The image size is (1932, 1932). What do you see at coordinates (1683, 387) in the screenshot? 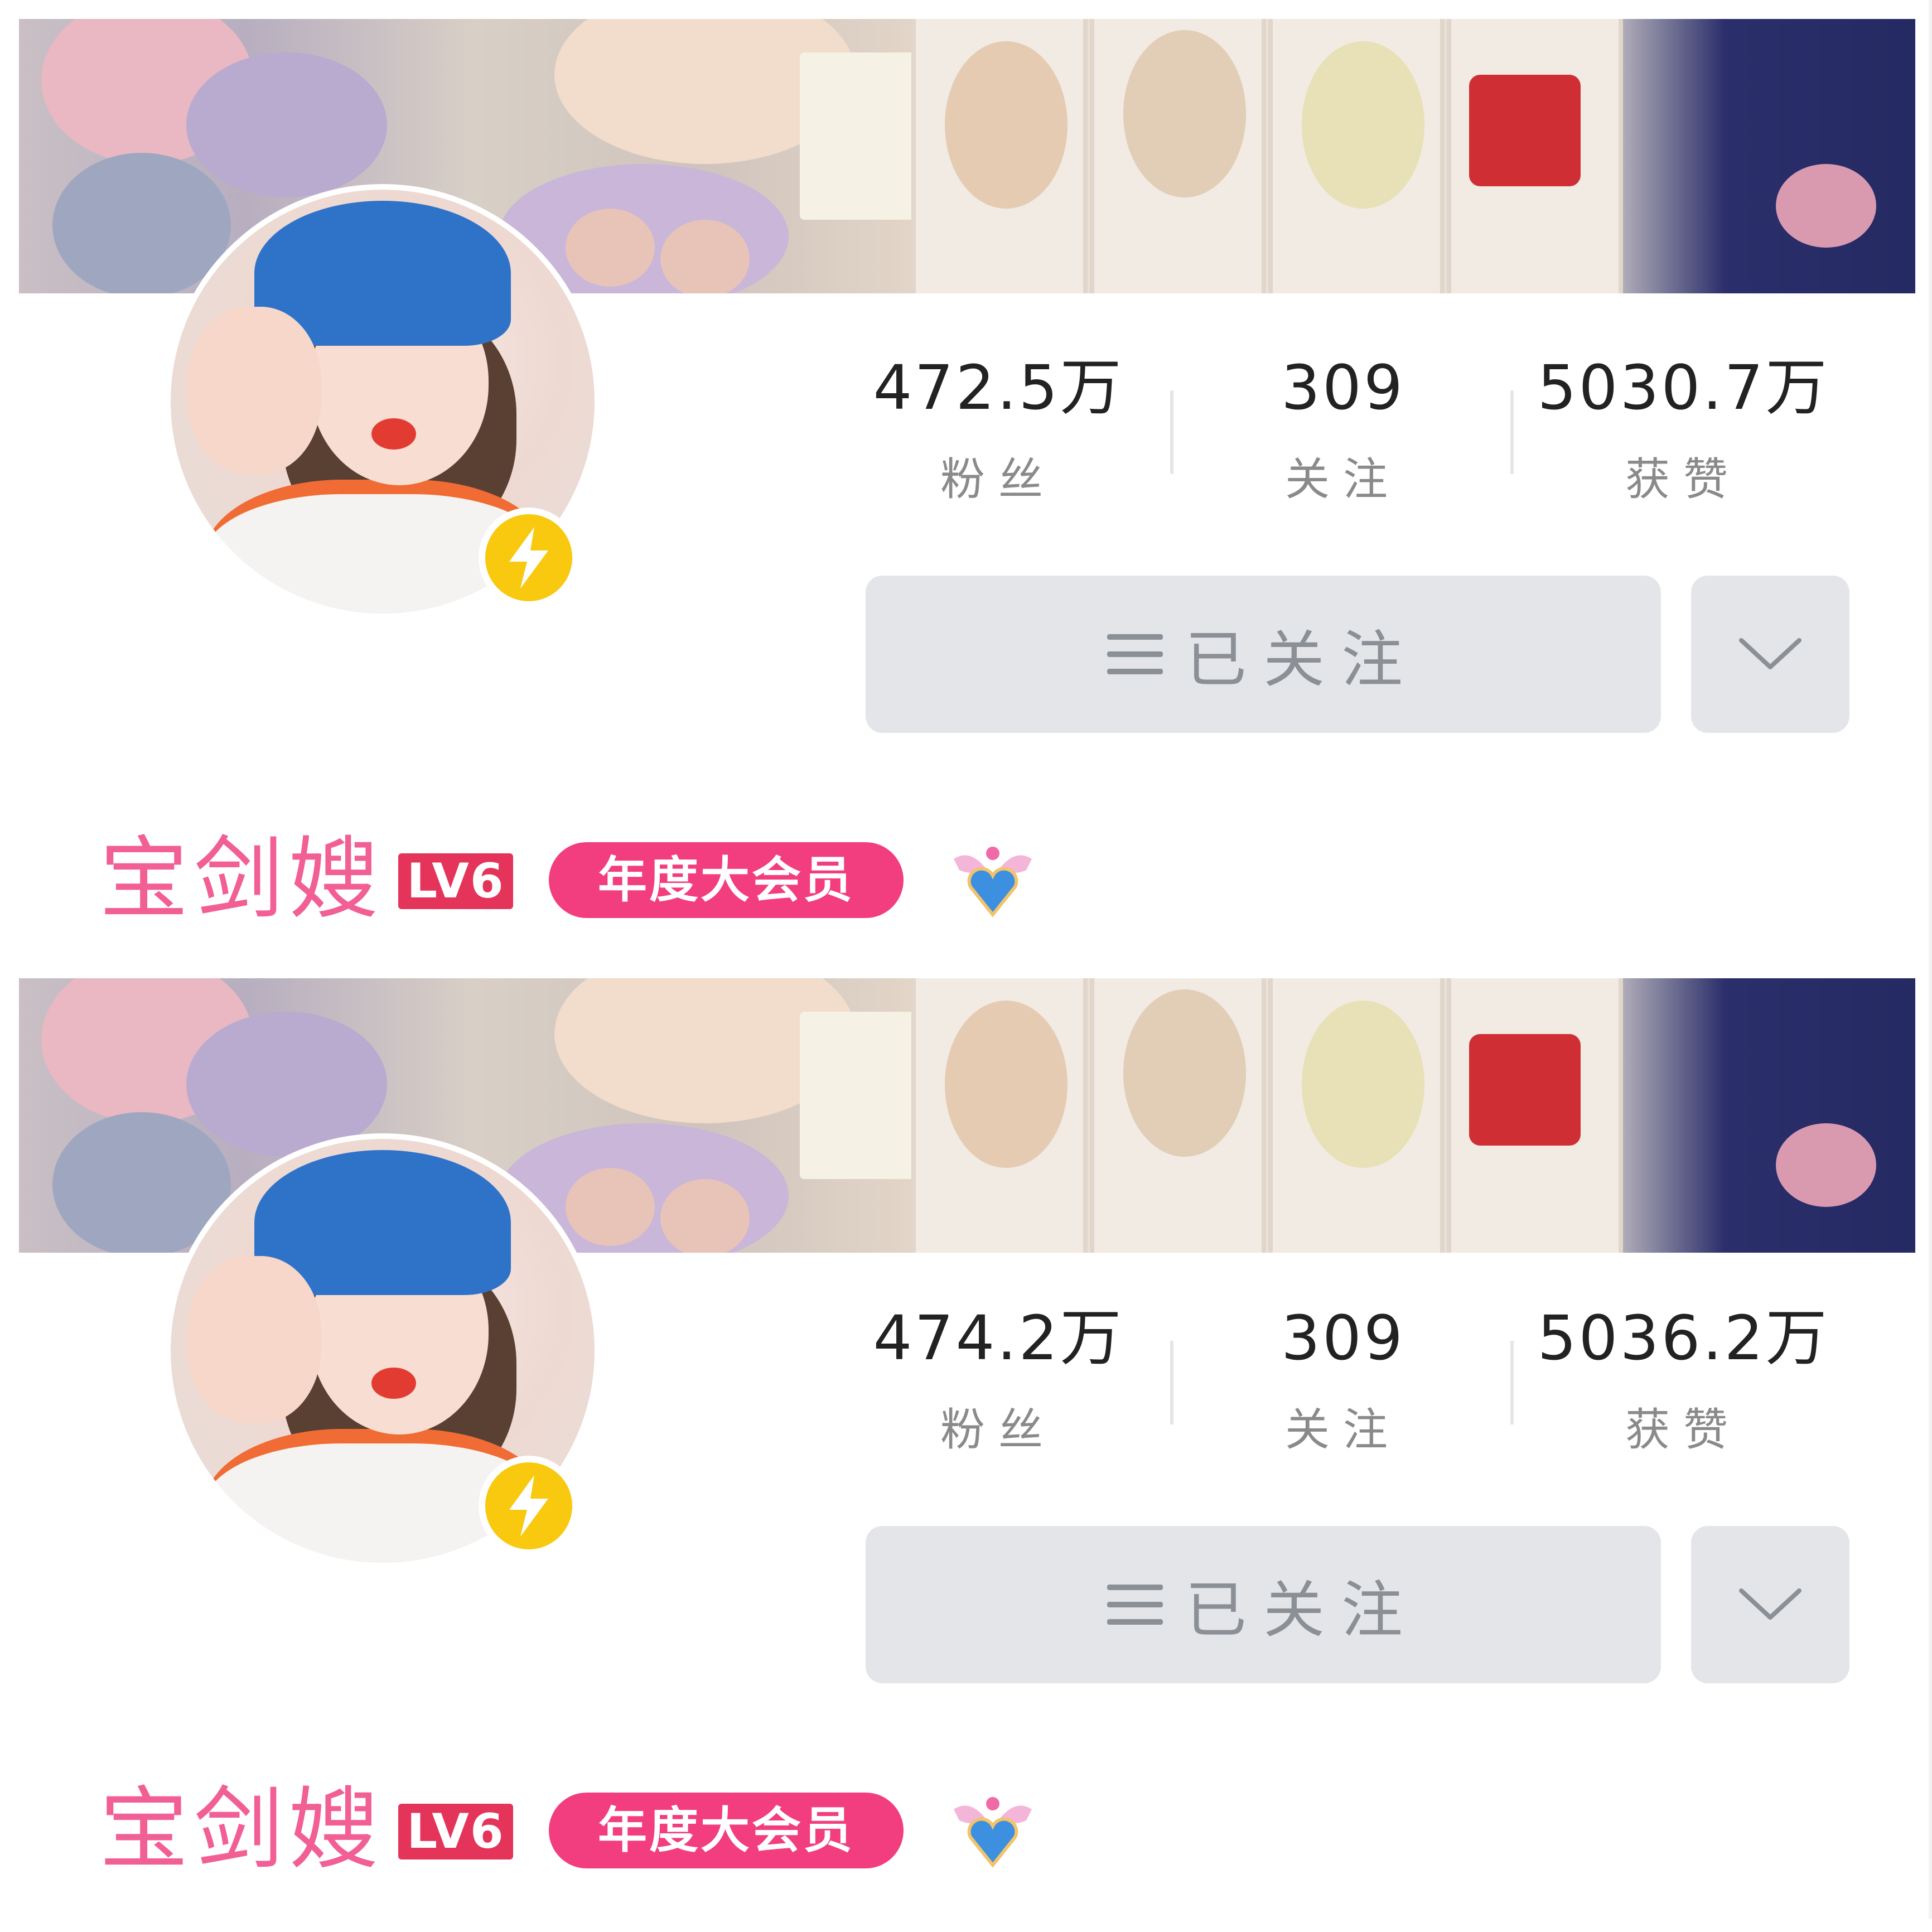
I see `likes-count: 5030.7万` at bounding box center [1683, 387].